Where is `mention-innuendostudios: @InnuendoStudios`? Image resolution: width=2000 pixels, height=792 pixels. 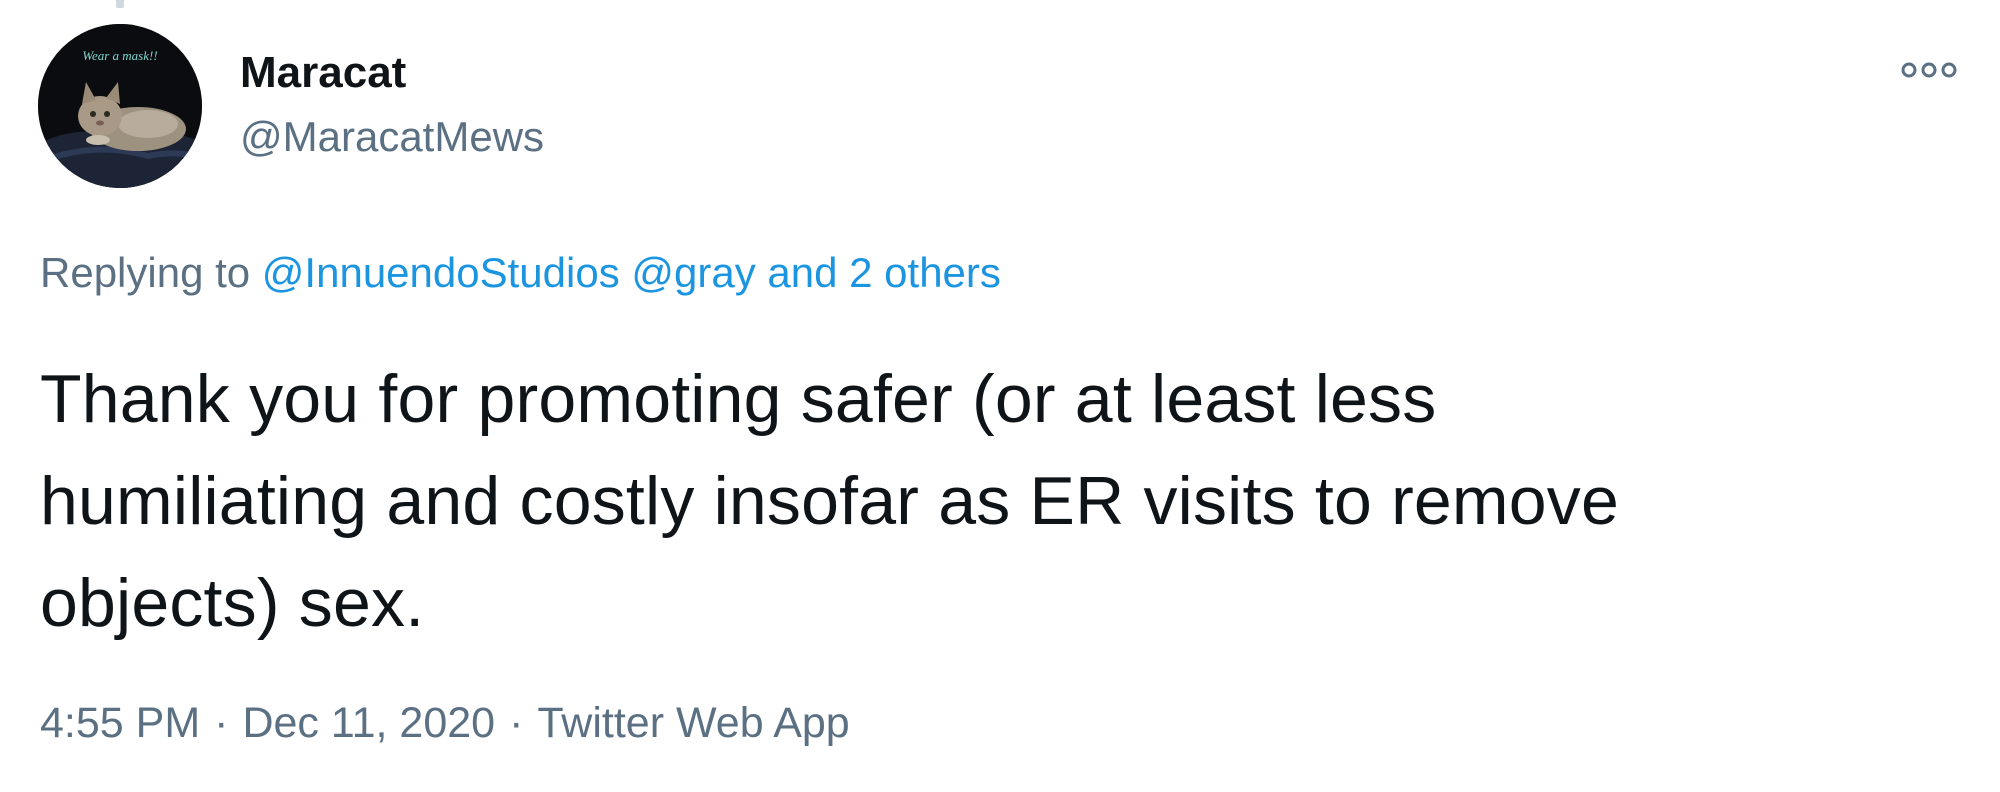 mention-innuendostudios: @InnuendoStudios is located at coordinates (441, 272).